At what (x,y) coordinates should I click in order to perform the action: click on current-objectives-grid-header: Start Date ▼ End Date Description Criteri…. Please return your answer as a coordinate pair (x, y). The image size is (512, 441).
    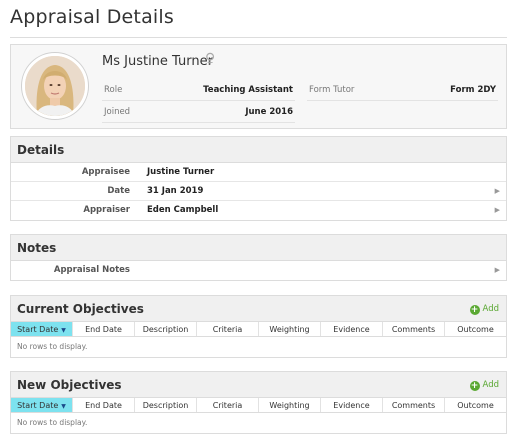
    Looking at the image, I should click on (258, 329).